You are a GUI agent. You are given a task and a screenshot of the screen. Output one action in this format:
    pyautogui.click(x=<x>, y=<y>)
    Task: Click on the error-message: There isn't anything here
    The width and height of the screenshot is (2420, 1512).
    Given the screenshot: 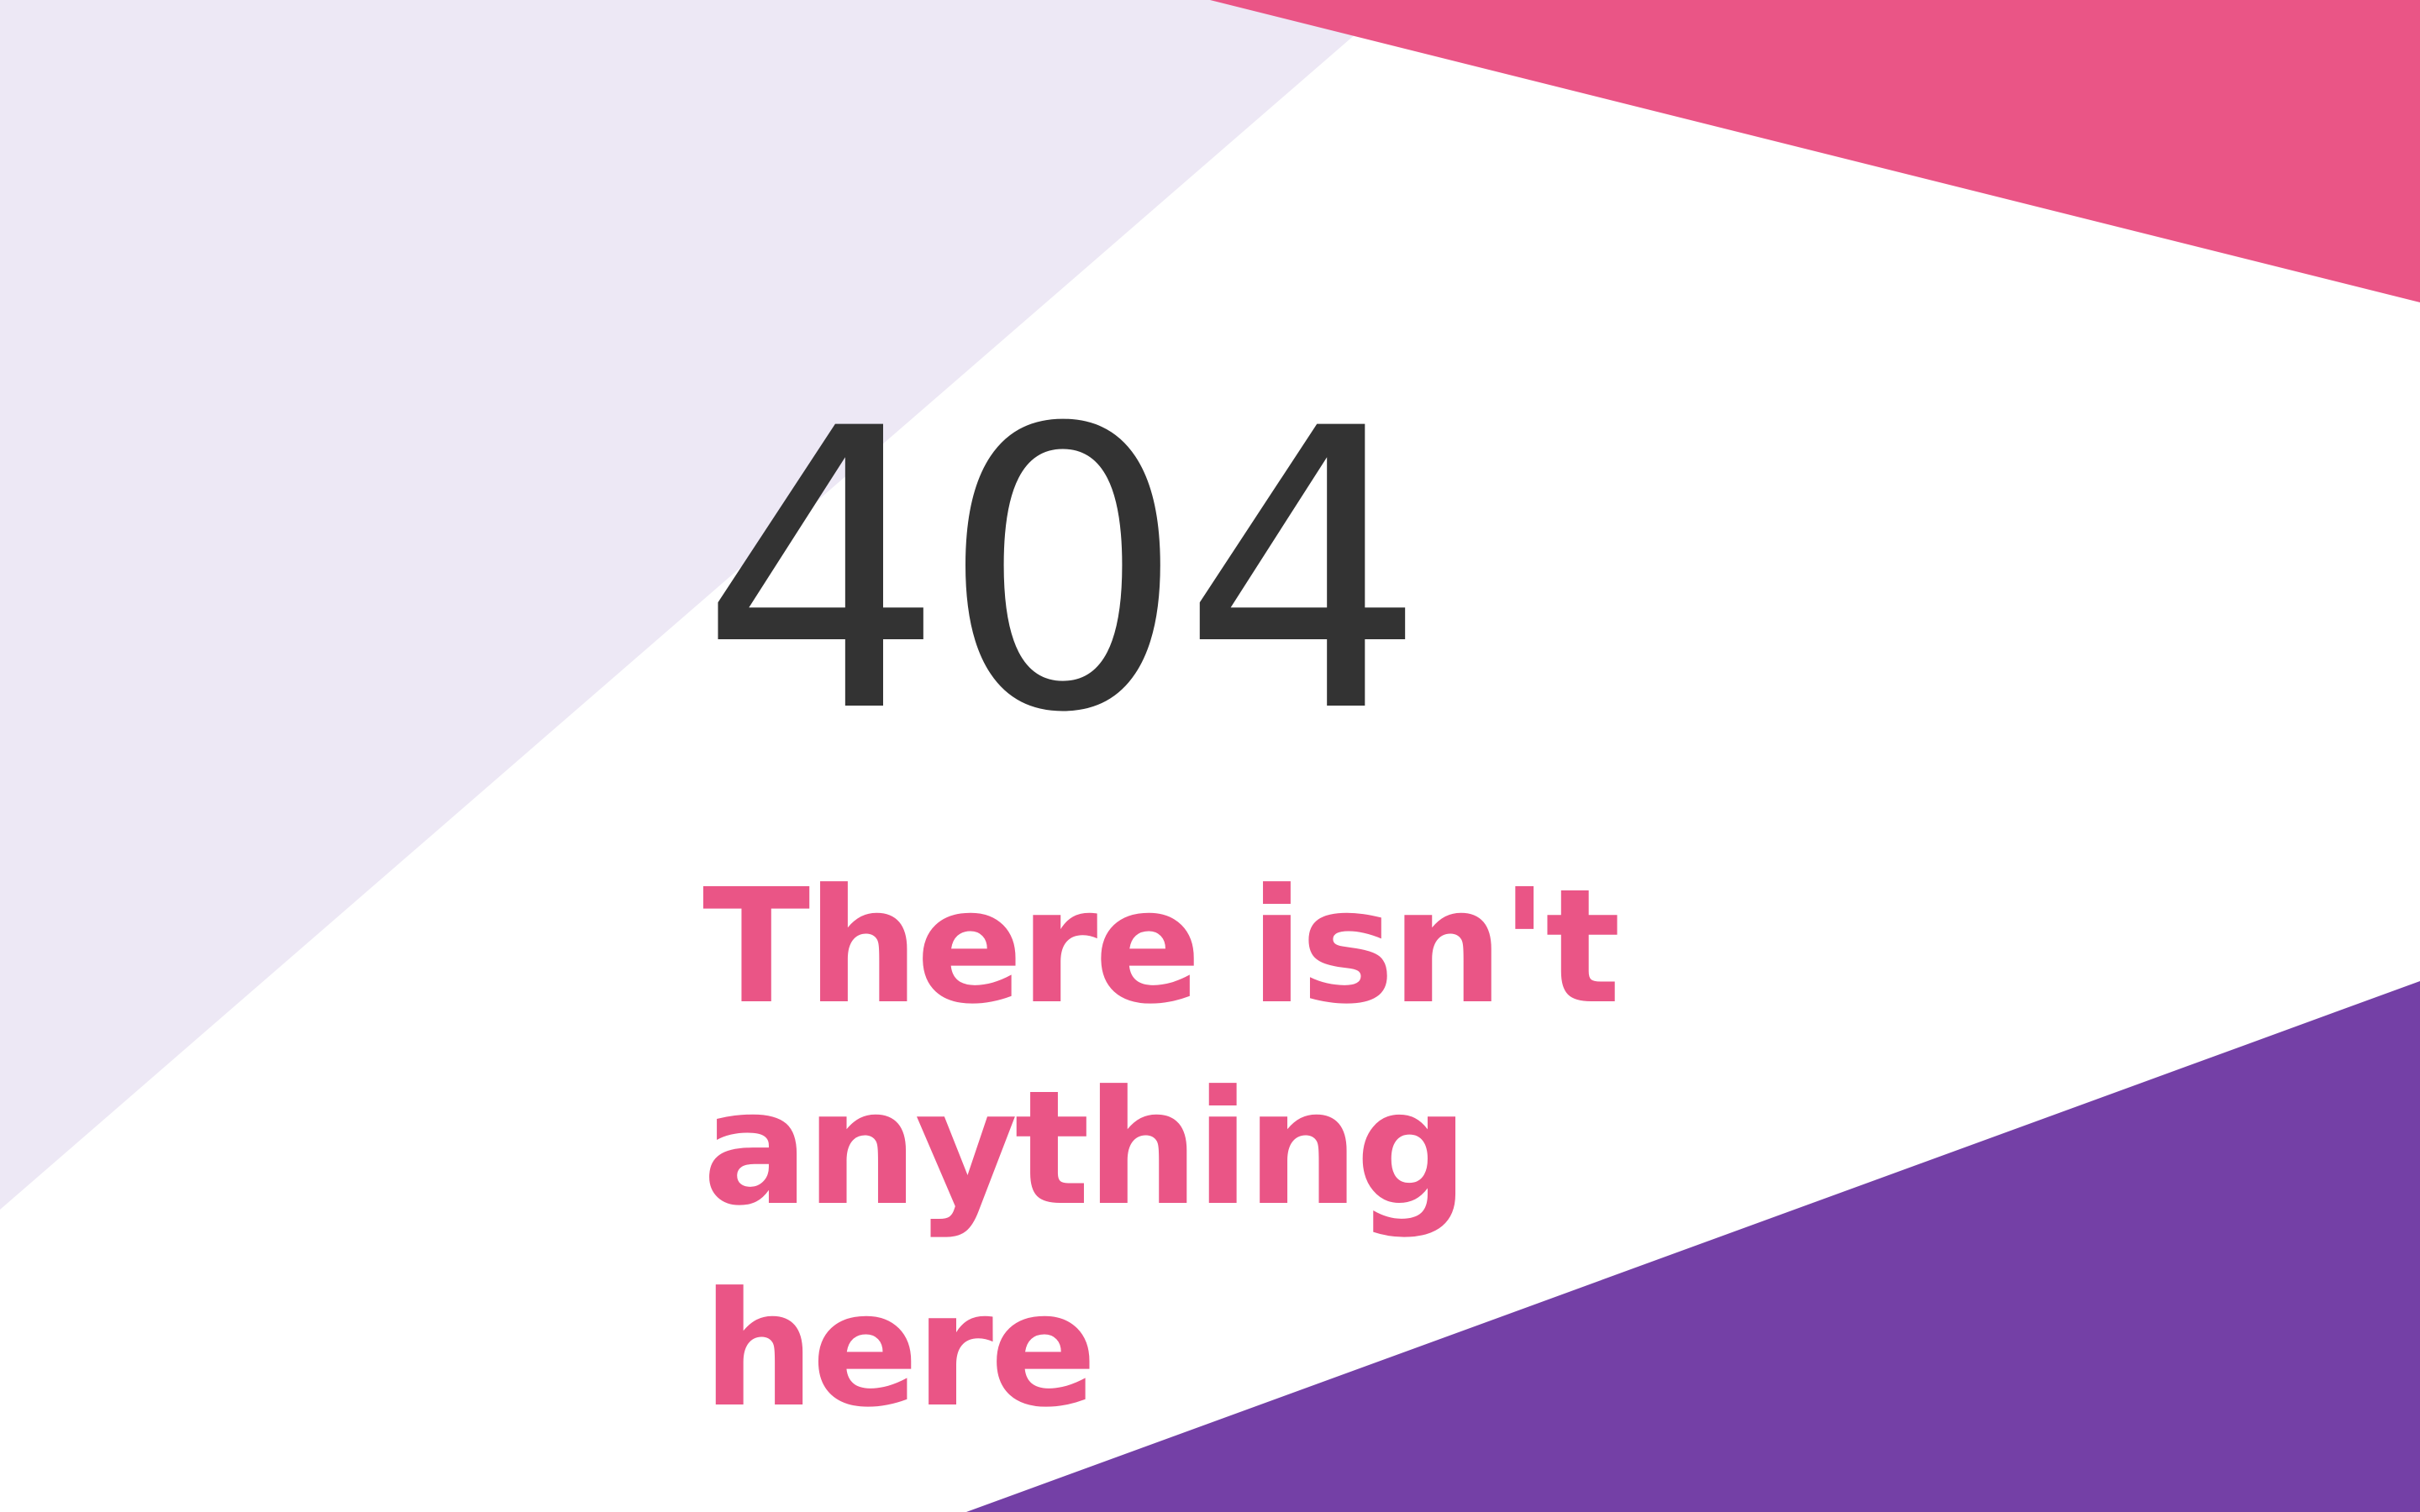 What is the action you would take?
    pyautogui.click(x=1162, y=1148)
    